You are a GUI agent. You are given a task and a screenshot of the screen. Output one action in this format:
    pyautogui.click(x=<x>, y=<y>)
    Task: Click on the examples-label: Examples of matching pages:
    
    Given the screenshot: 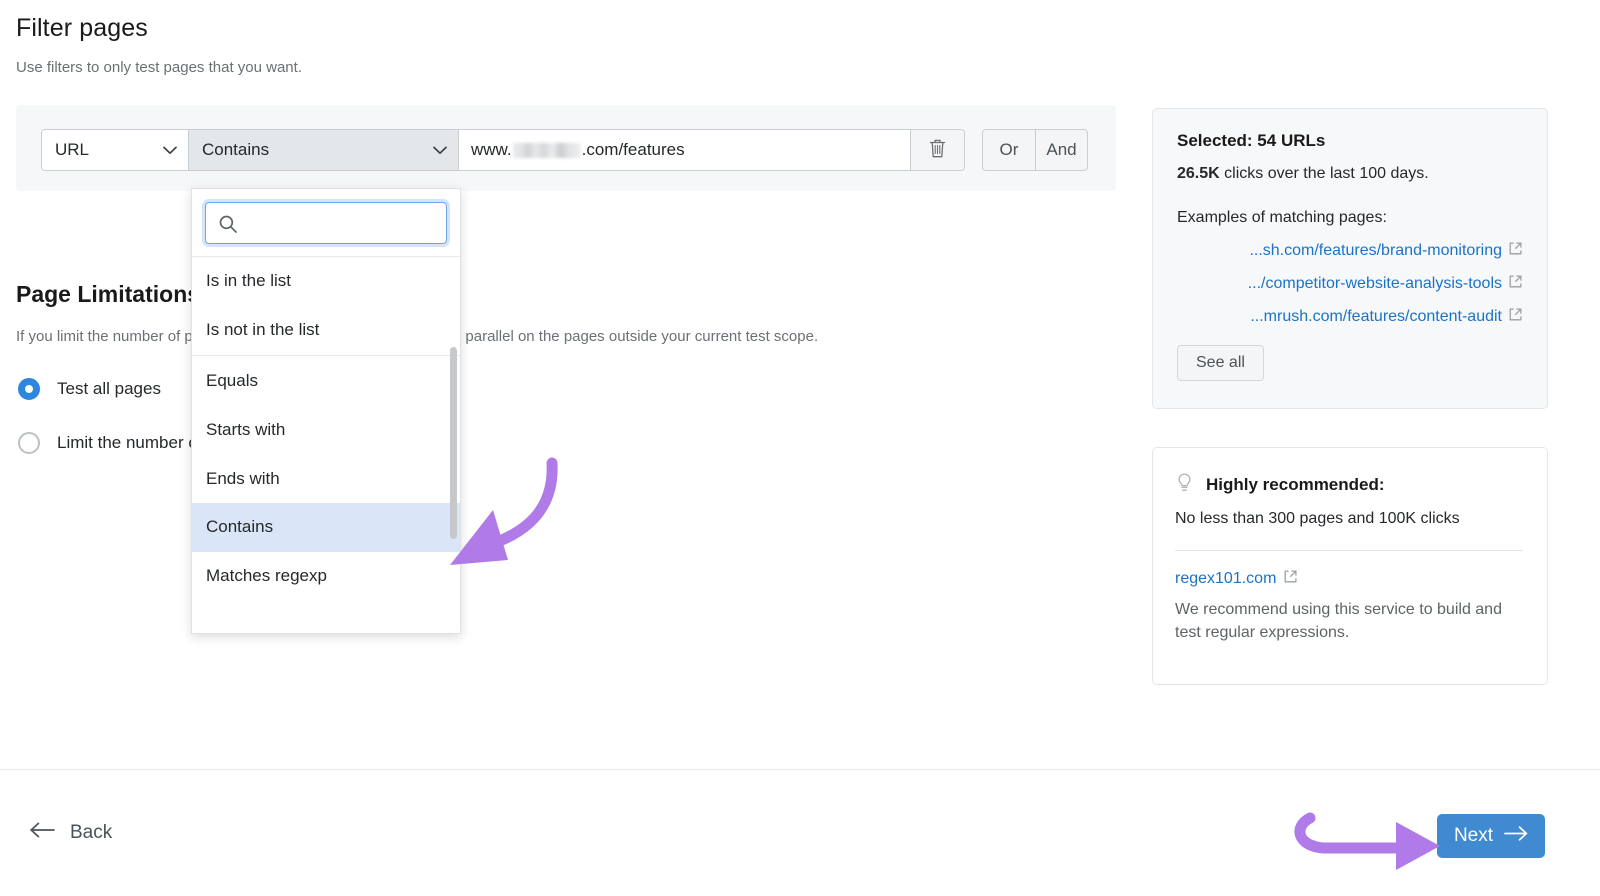 What is the action you would take?
    pyautogui.click(x=1282, y=217)
    